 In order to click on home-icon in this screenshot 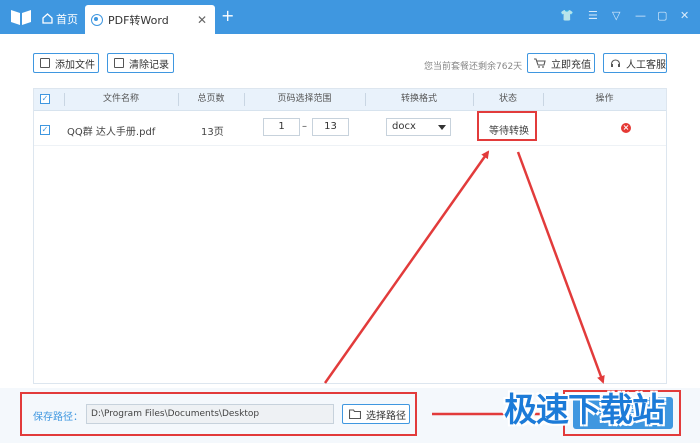, I will do `click(47, 18)`.